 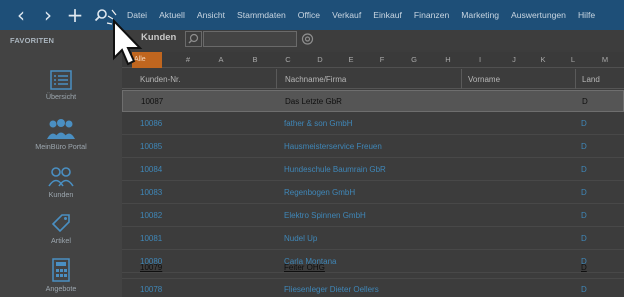 I want to click on overview-icon, so click(x=61, y=80).